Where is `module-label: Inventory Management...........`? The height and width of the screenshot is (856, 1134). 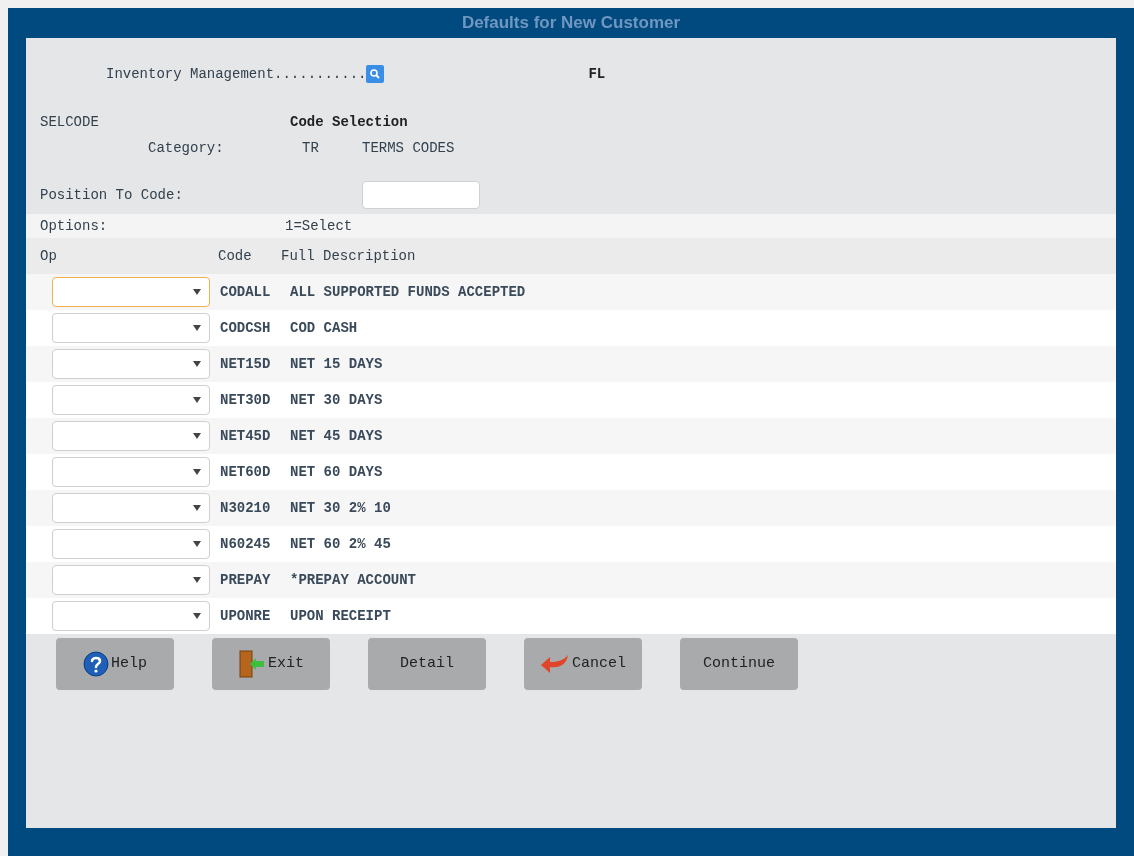
module-label: Inventory Management........... is located at coordinates (236, 74).